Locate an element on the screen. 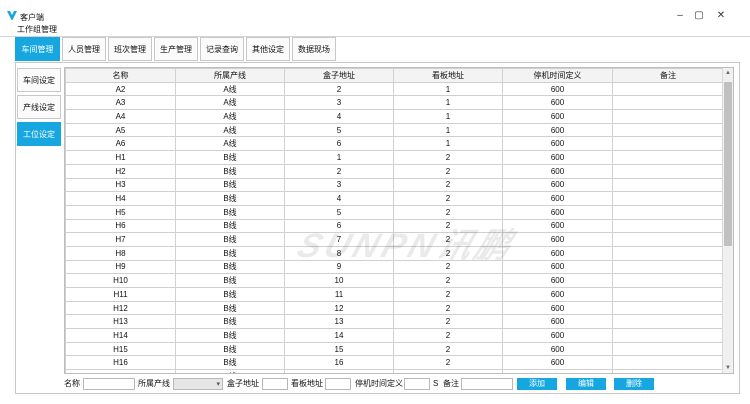 Image resolution: width=750 pixels, height=404 pixels. side-line-settings: 产线设定 is located at coordinates (39, 107).